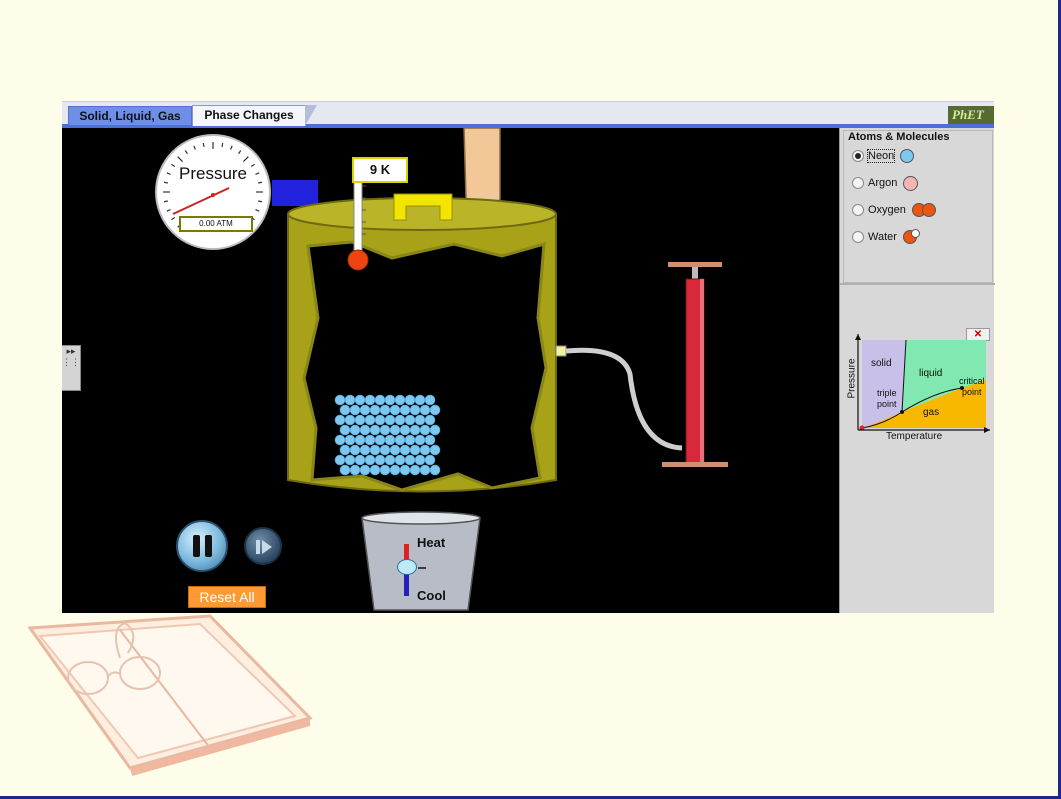 This screenshot has width=1061, height=799. I want to click on radio-argon: Argon, so click(885, 183).